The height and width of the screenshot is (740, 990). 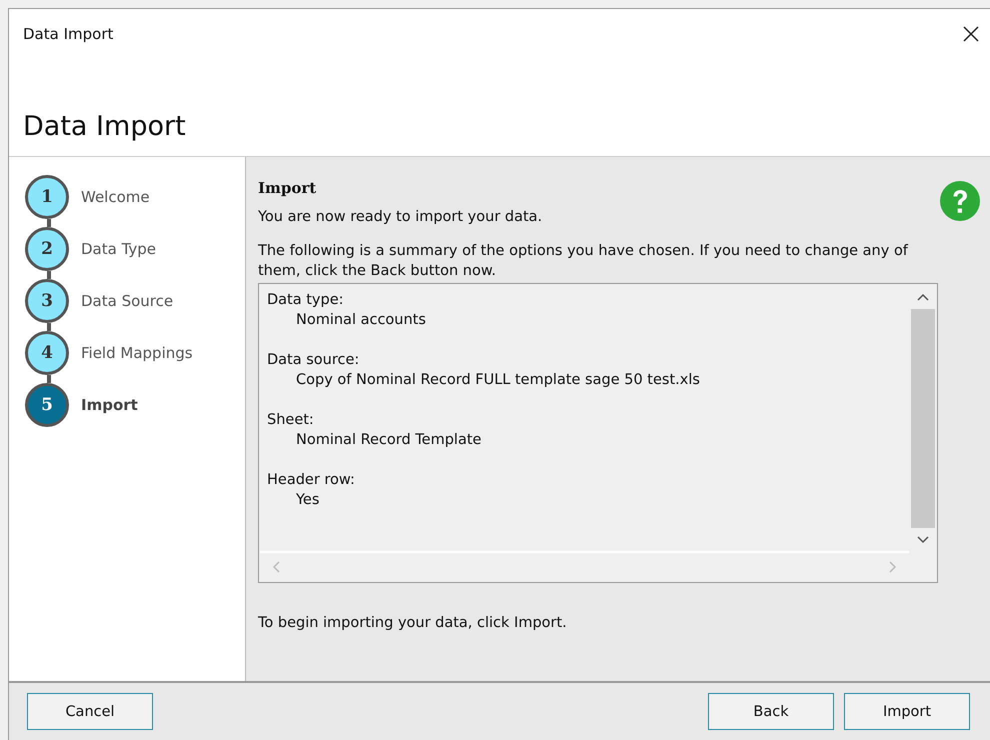 What do you see at coordinates (47, 301) in the screenshot?
I see `step-number: 3` at bounding box center [47, 301].